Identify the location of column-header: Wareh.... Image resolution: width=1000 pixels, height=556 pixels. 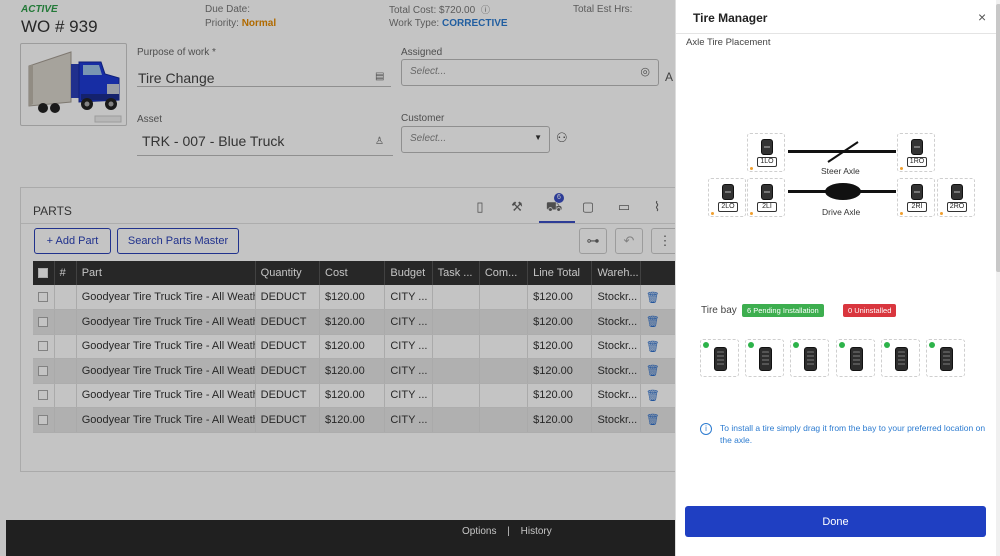
(616, 273).